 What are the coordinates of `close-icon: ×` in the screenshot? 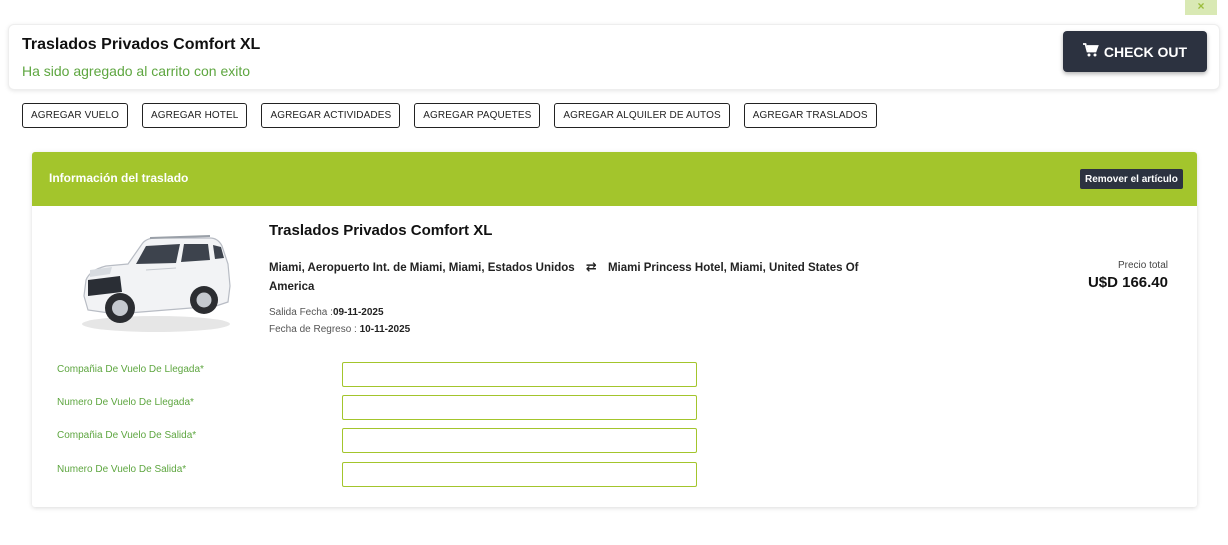 It's located at (1201, 7).